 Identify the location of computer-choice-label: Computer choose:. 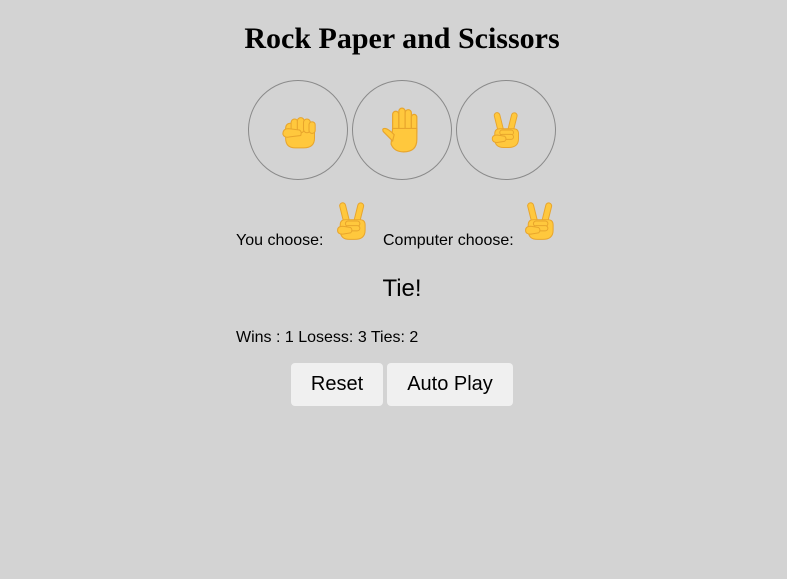
(448, 240).